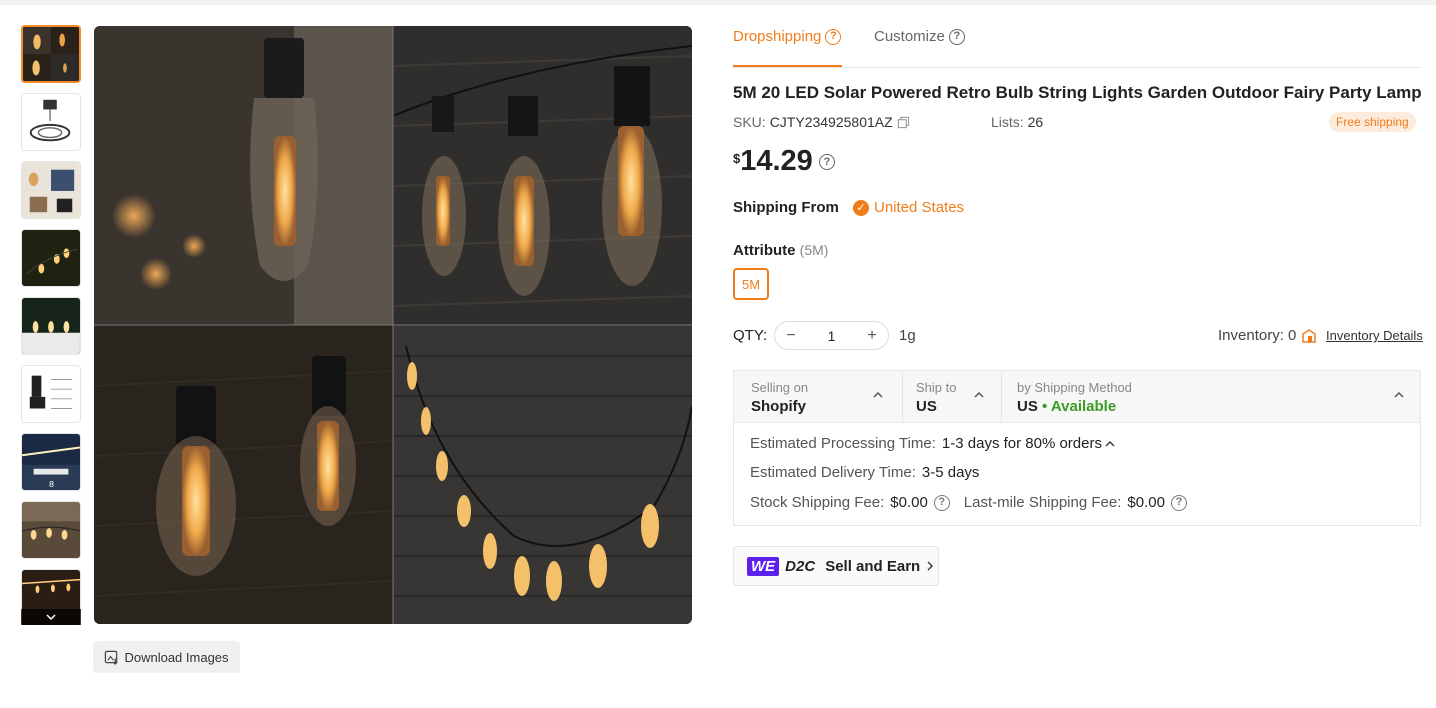 The height and width of the screenshot is (708, 1436). What do you see at coordinates (1027, 406) in the screenshot?
I see `shipping-method-country: US` at bounding box center [1027, 406].